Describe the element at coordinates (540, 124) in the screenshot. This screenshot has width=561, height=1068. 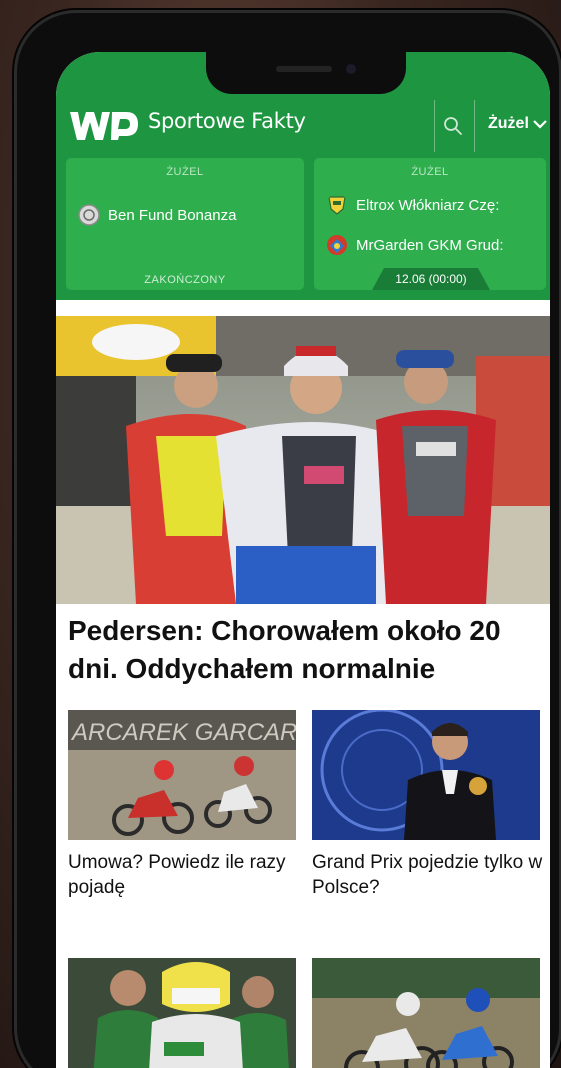
I see `chevron-down-icon` at that location.